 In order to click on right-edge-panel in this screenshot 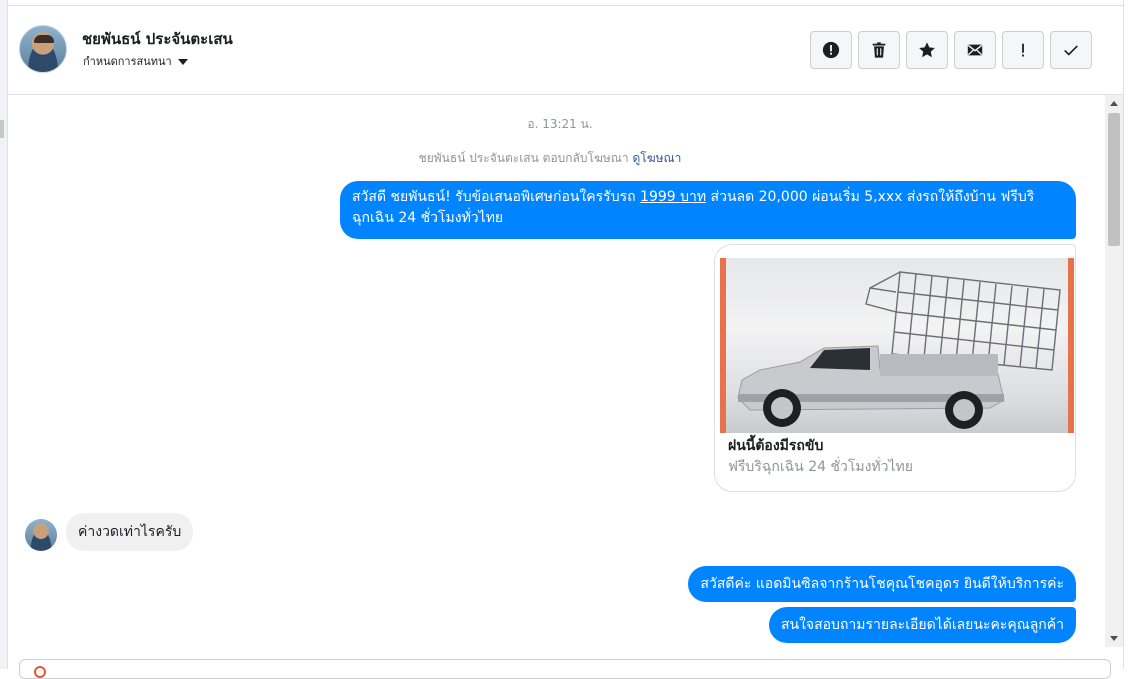, I will do `click(1126, 334)`.